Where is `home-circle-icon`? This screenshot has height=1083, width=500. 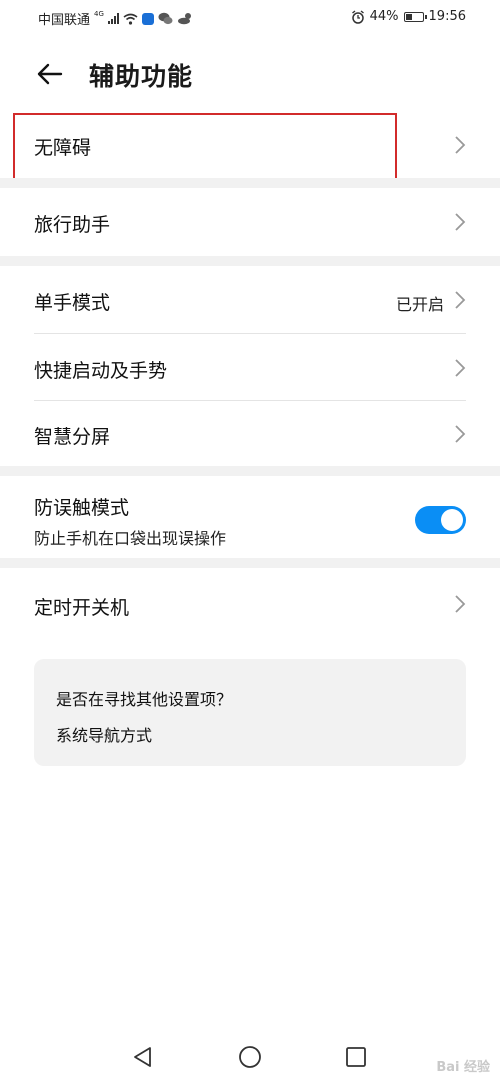
home-circle-icon is located at coordinates (250, 1057).